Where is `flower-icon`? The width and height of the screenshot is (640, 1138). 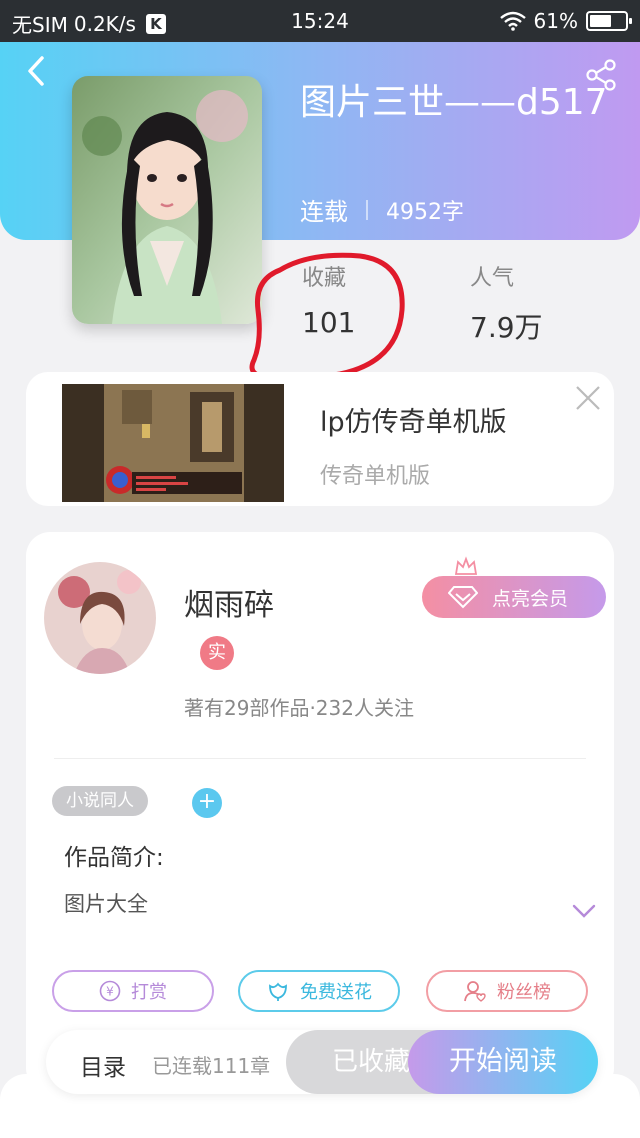
flower-icon is located at coordinates (278, 991).